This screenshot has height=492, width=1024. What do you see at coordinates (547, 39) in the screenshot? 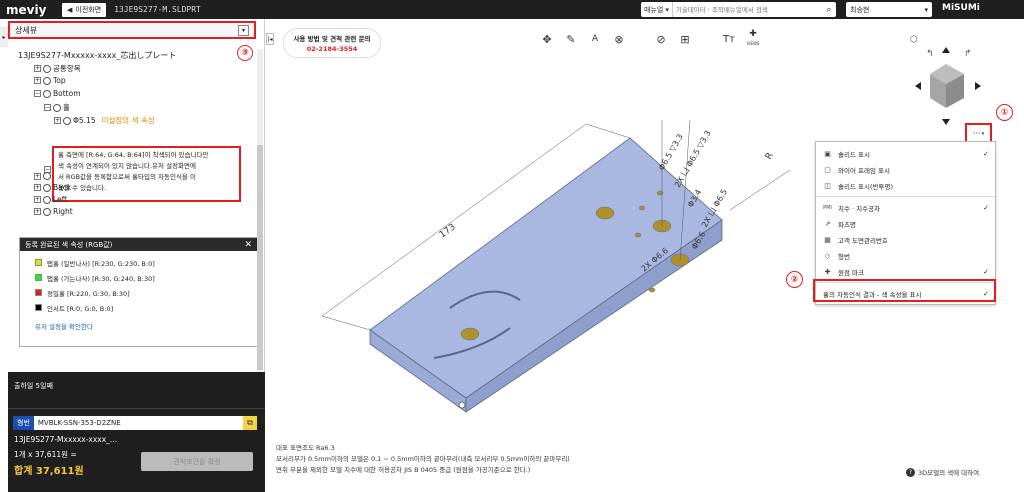
I see `pin-icon: ✥` at bounding box center [547, 39].